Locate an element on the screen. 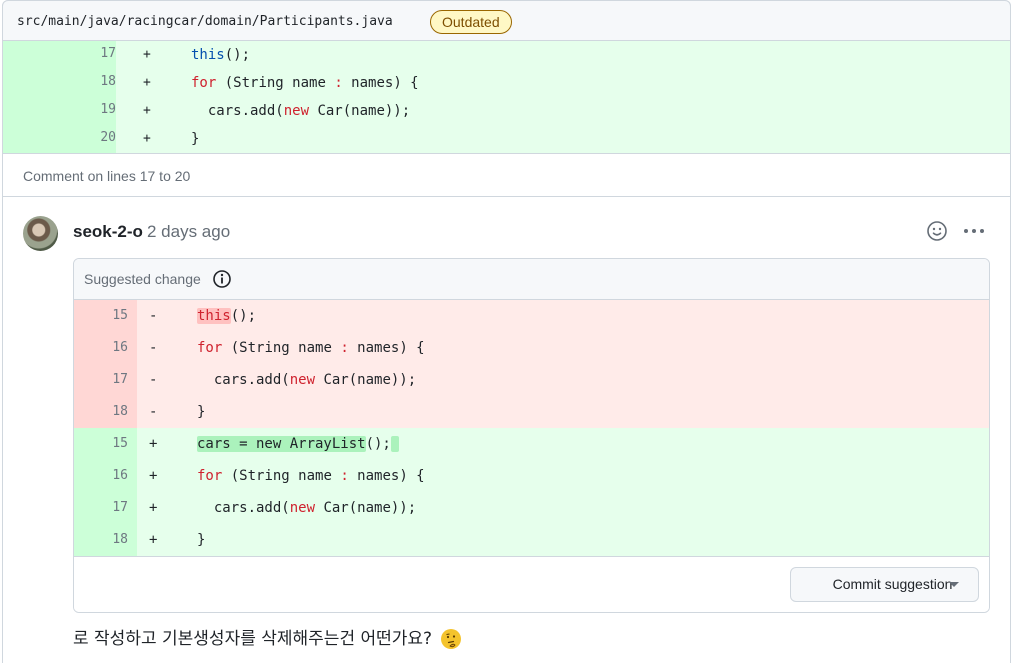 This screenshot has width=1013, height=663. comment-timestamp: 2 days ago is located at coordinates (188, 232).